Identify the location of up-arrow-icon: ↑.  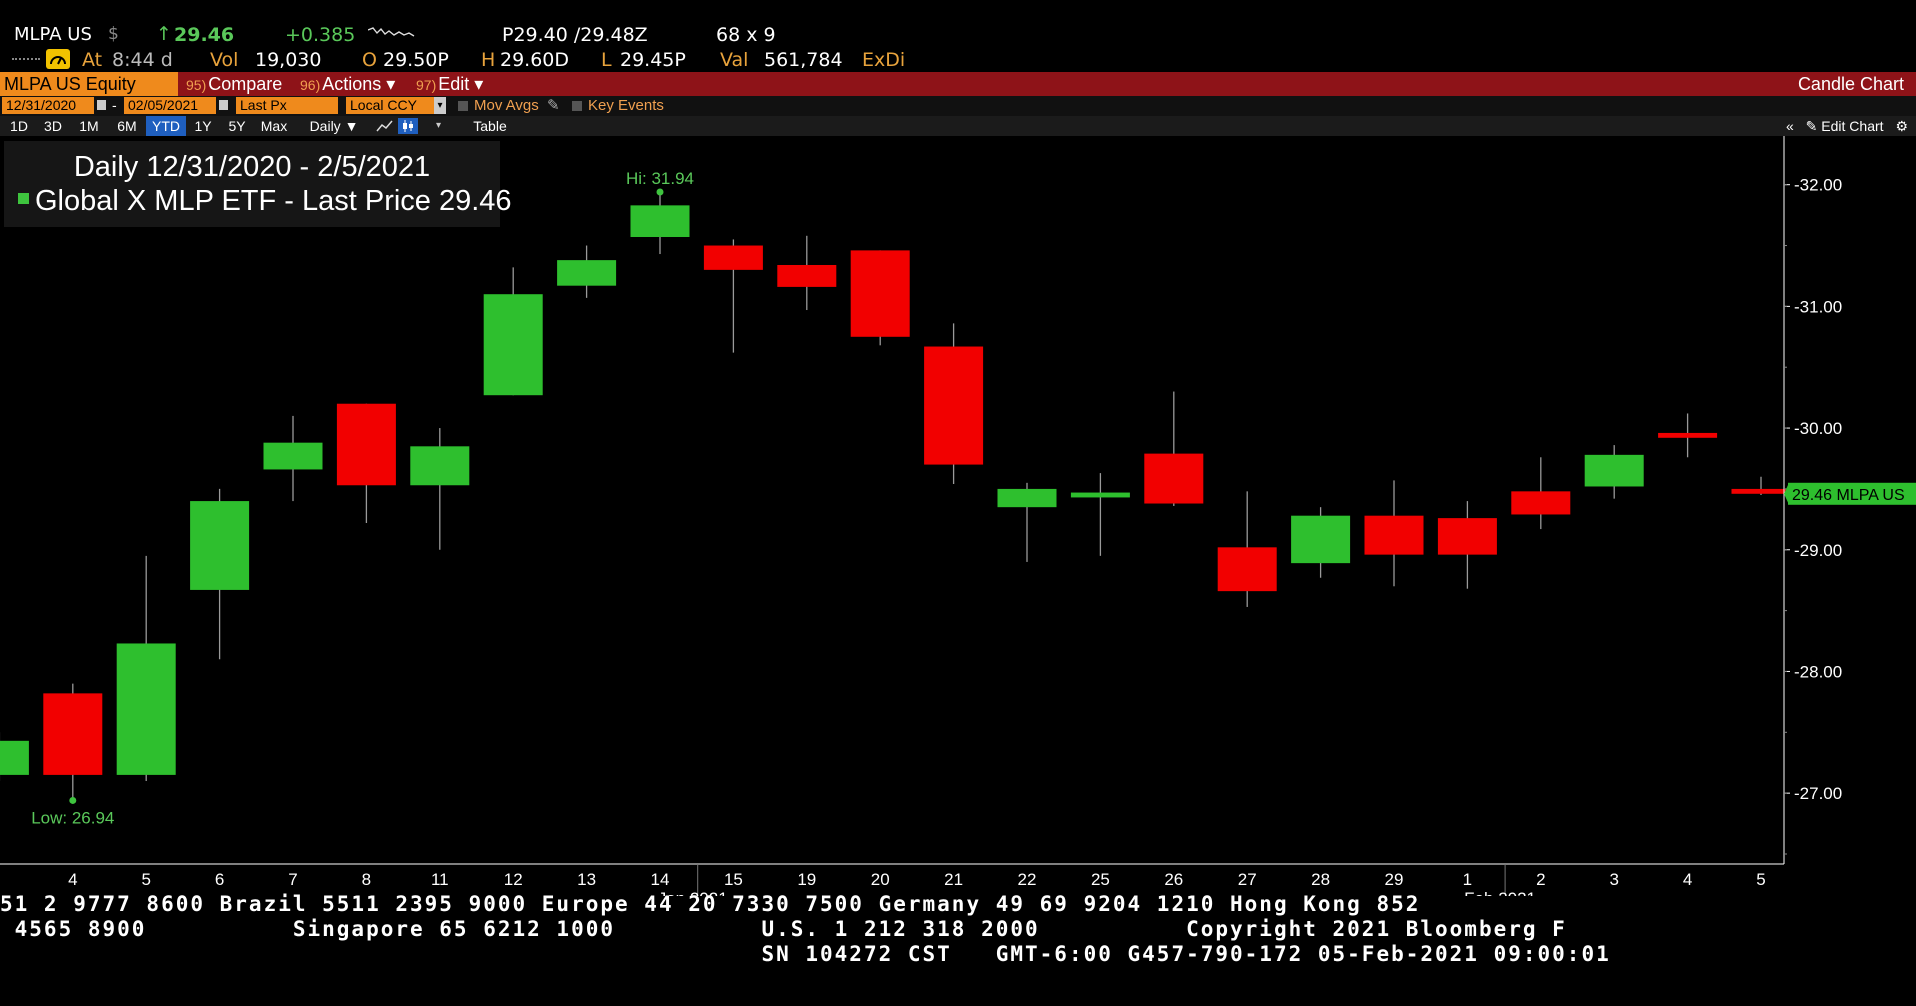
(164, 34).